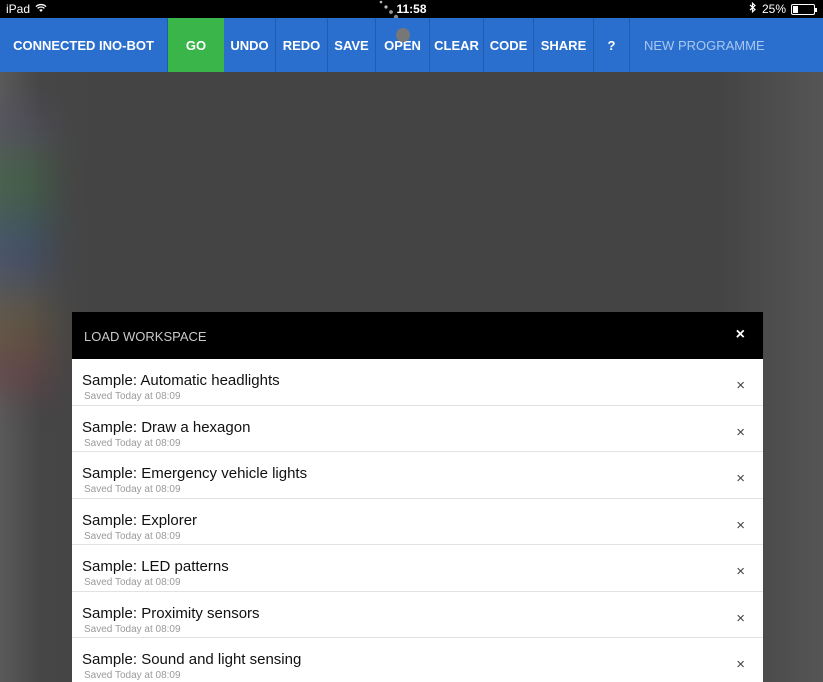  I want to click on workspace-name: Sample: Sound and light sensing, so click(192, 659).